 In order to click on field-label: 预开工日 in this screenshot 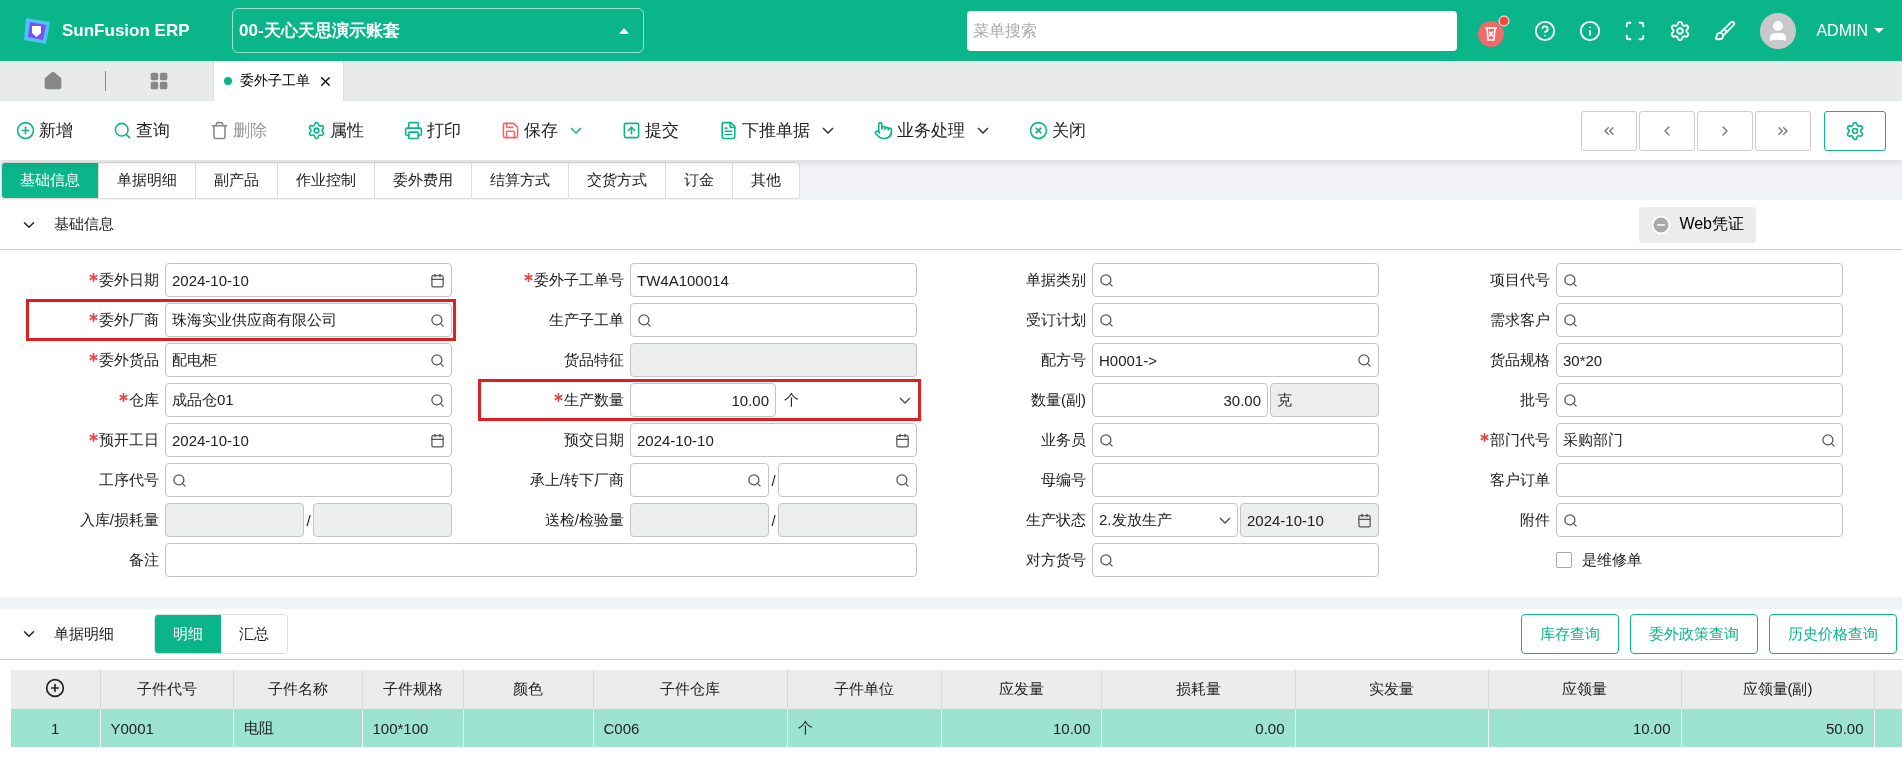, I will do `click(129, 440)`.